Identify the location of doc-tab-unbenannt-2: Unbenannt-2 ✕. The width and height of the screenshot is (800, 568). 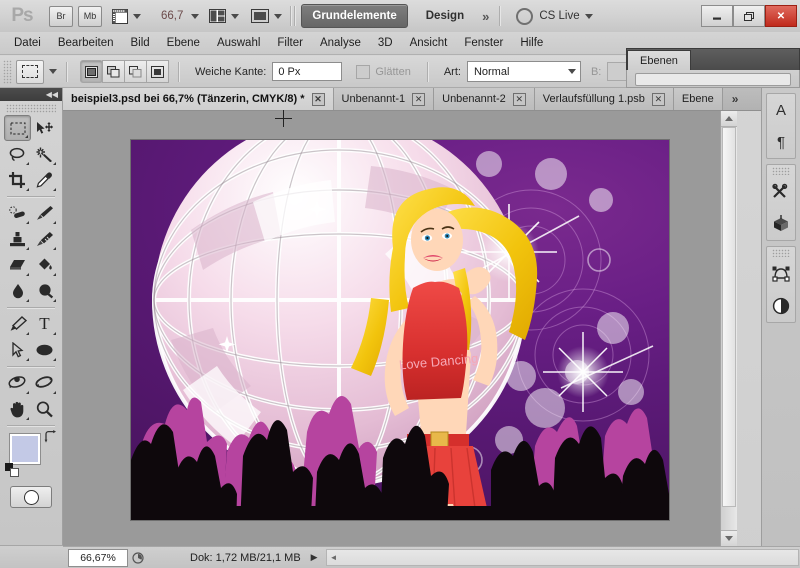
(484, 99).